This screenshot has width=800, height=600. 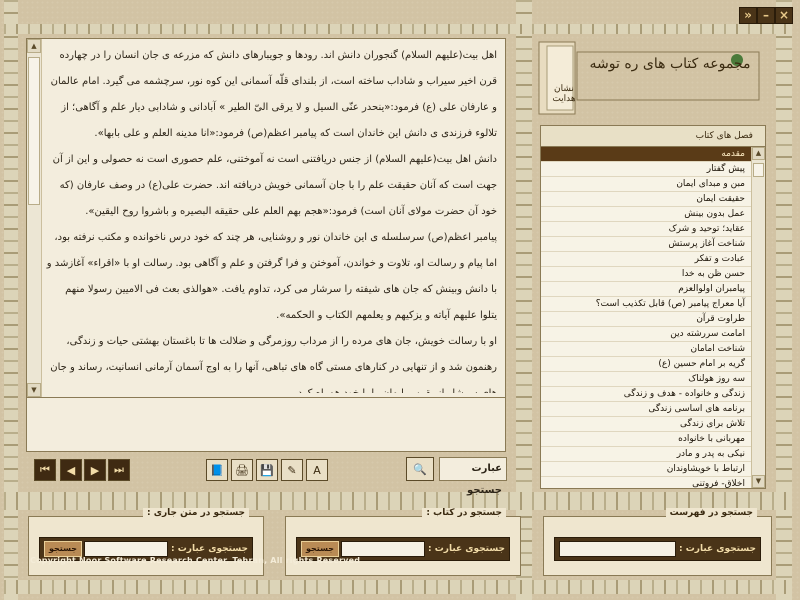 What do you see at coordinates (646, 214) in the screenshot?
I see `chapter-item: عمل بدون بینش` at bounding box center [646, 214].